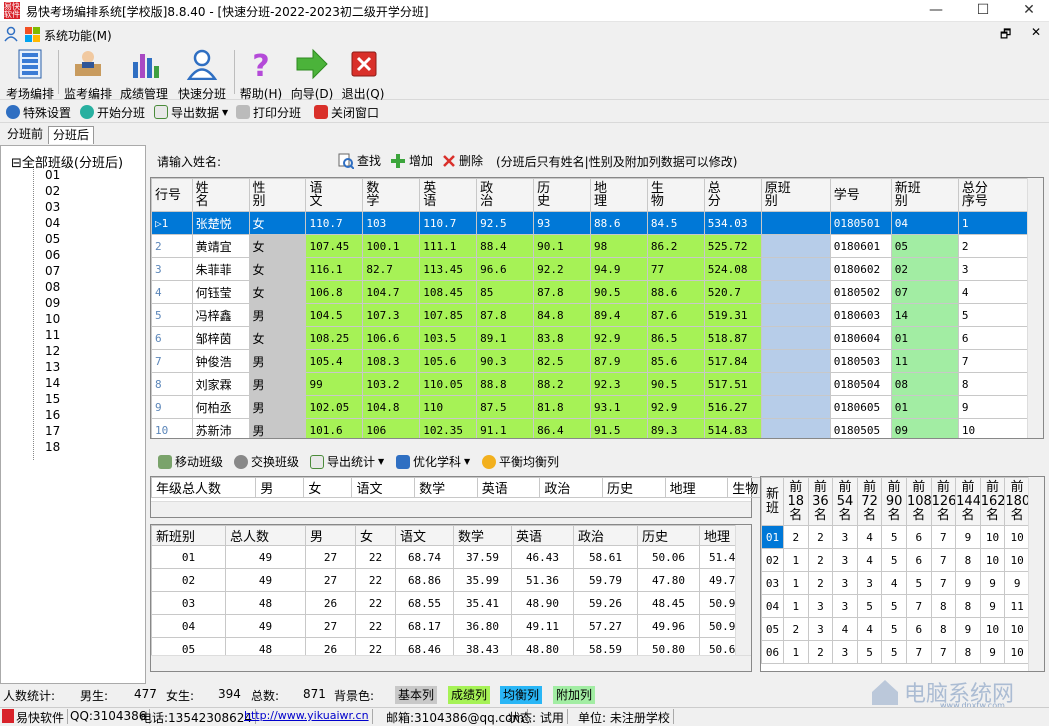  What do you see at coordinates (266, 461) in the screenshot?
I see `swap-class-button: 交换班级` at bounding box center [266, 461].